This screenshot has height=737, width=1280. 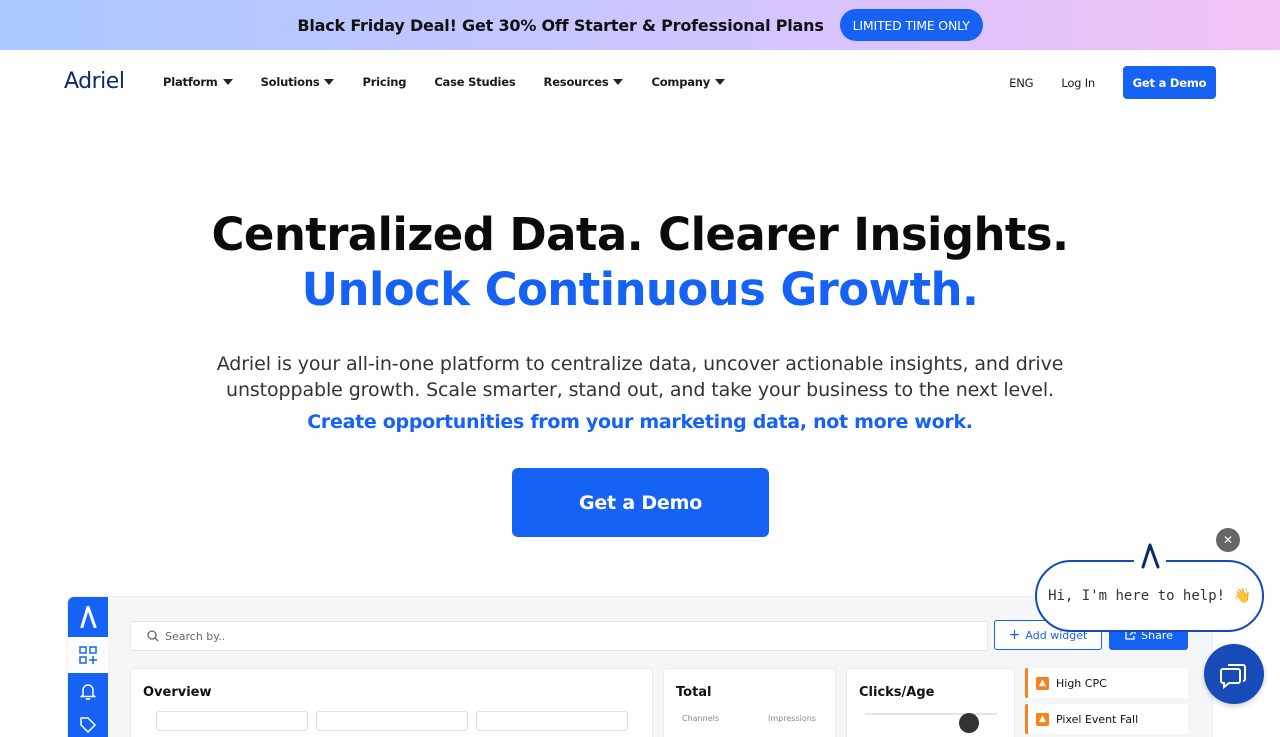 I want to click on get-demo-button: Get a Demo, so click(x=640, y=502).